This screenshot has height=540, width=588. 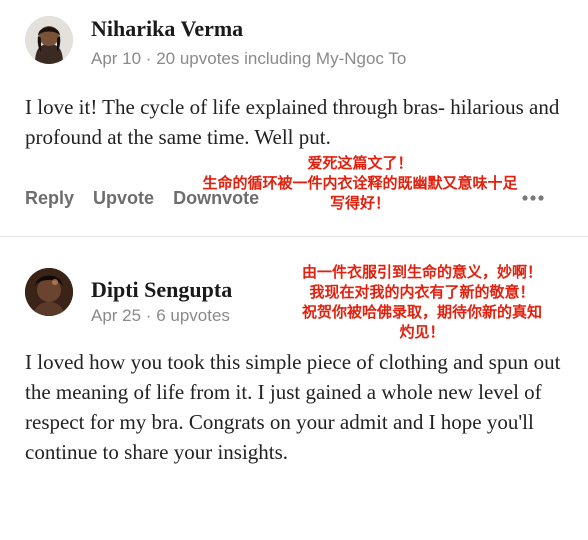 I want to click on comment-meta: Apr 25 · 6 upvotes, so click(x=160, y=315).